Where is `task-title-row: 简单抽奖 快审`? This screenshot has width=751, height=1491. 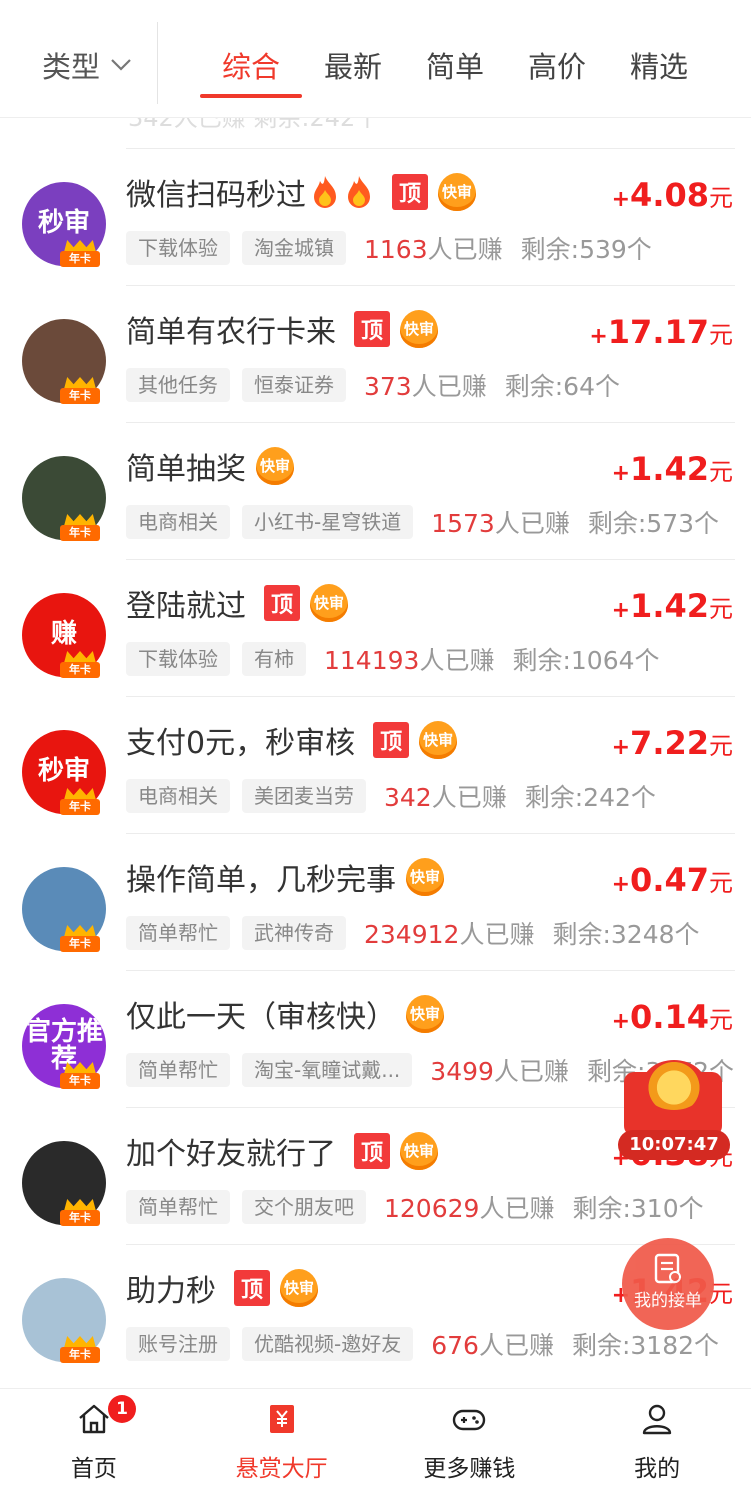
task-title-row: 简单抽奖 快审 is located at coordinates (210, 466).